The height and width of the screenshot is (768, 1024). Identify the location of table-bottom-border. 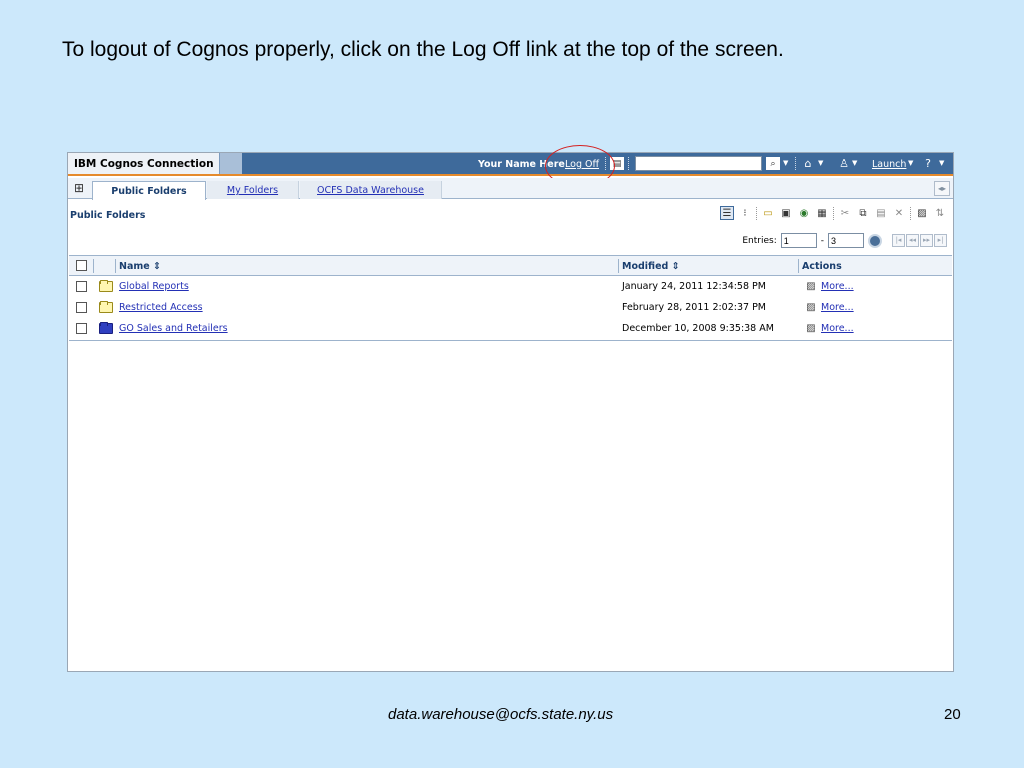
(510, 340).